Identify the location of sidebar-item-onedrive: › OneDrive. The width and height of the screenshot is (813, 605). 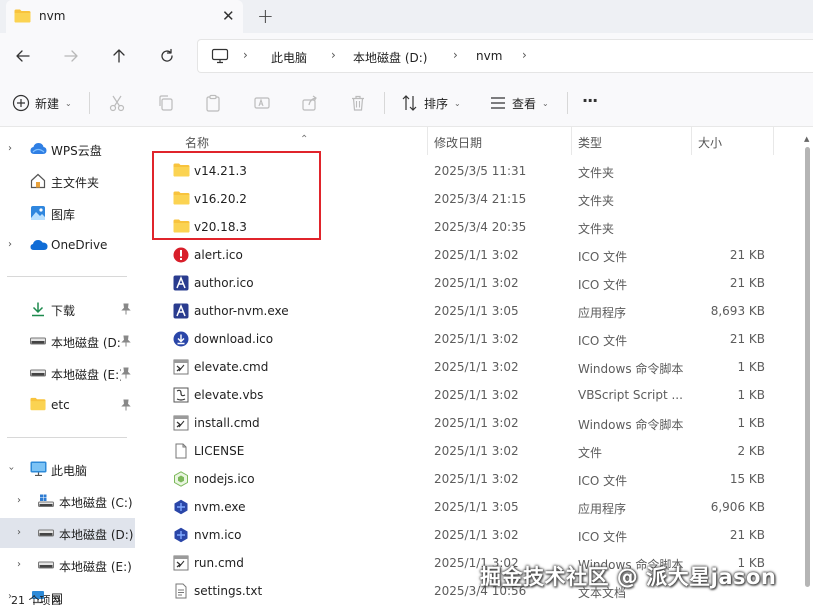
(67, 245).